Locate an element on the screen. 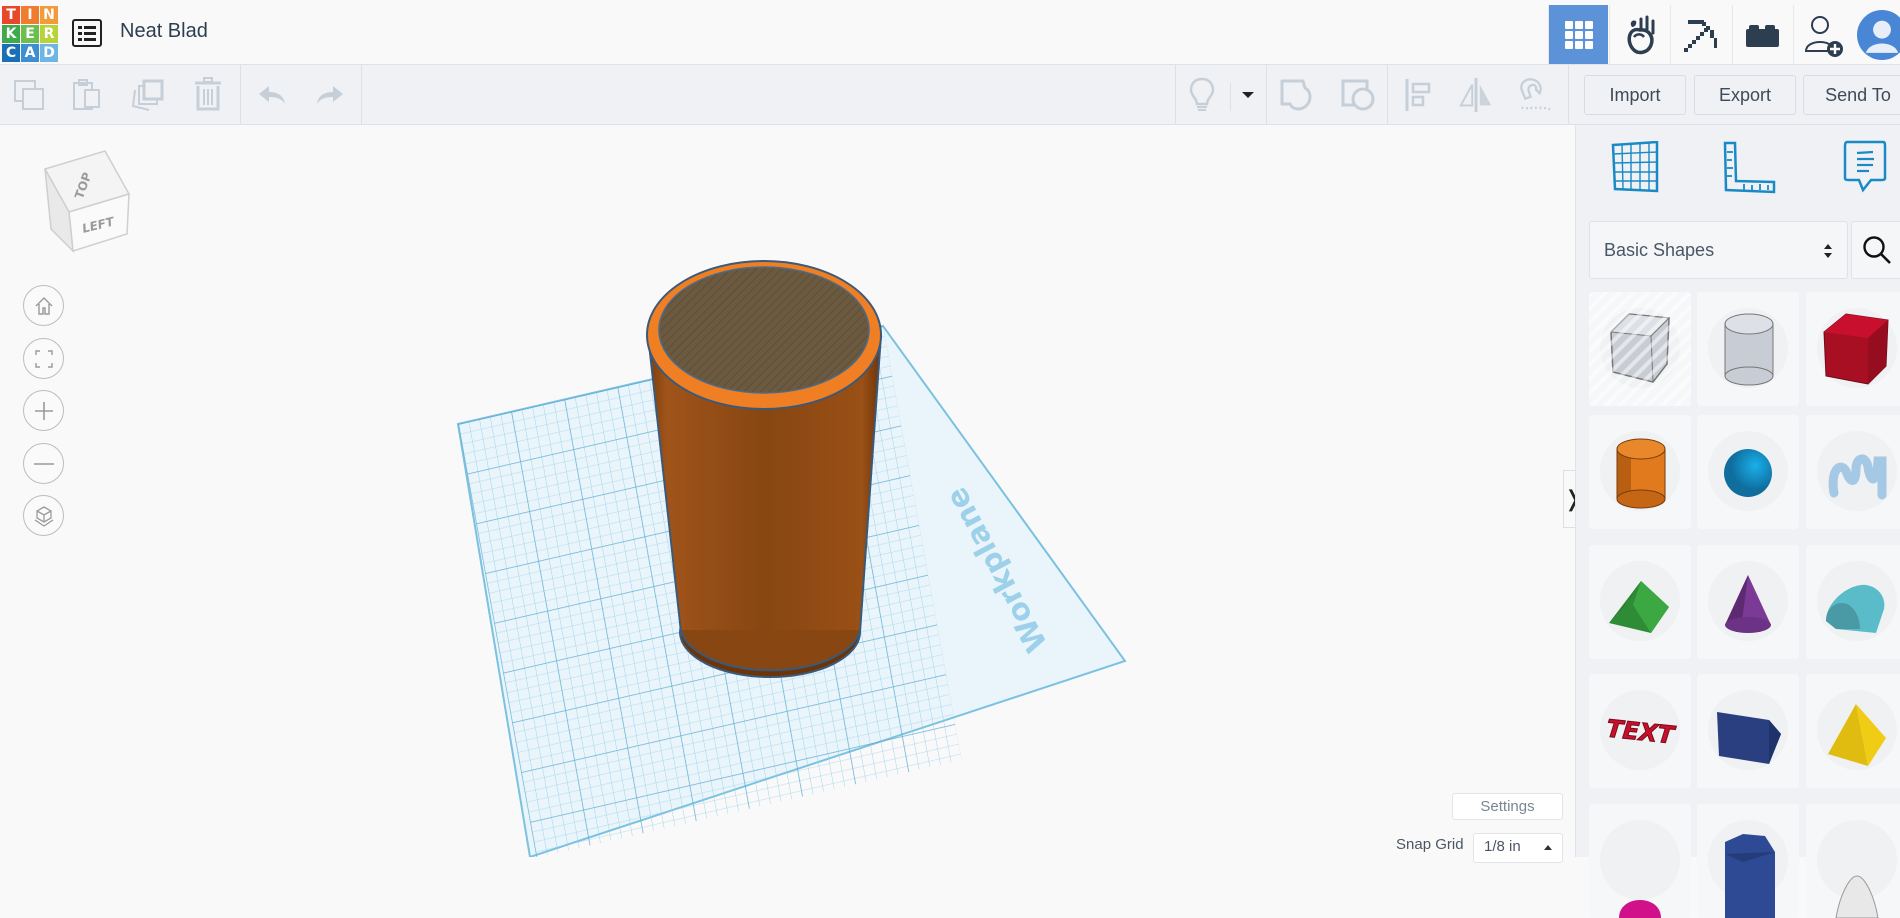 The image size is (1900, 918). notes-dropdown-button is located at coordinates (1248, 95).